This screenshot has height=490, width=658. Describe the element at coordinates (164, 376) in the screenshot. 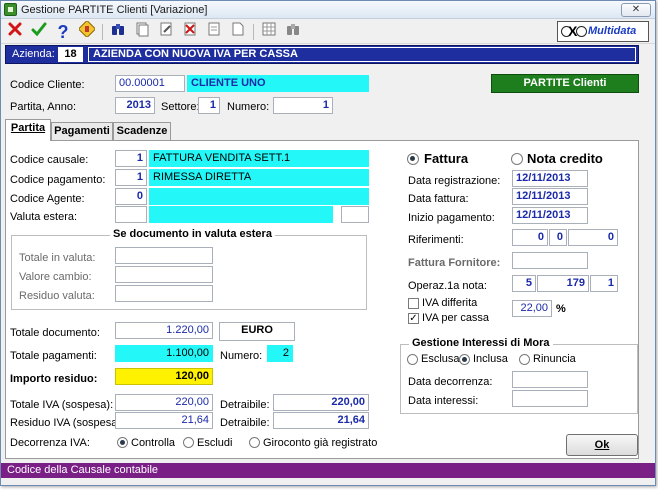

I see `importo-residuo-field: 120,00` at that location.